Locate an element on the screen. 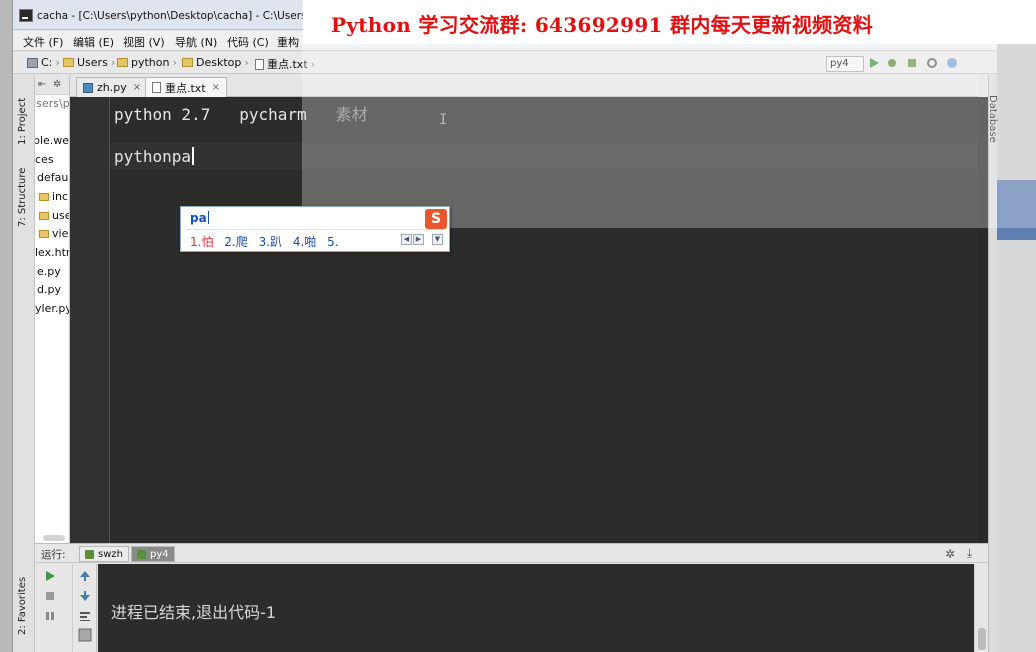 This screenshot has width=1036, height=652. run-toolbar-primary is located at coordinates (54, 608).